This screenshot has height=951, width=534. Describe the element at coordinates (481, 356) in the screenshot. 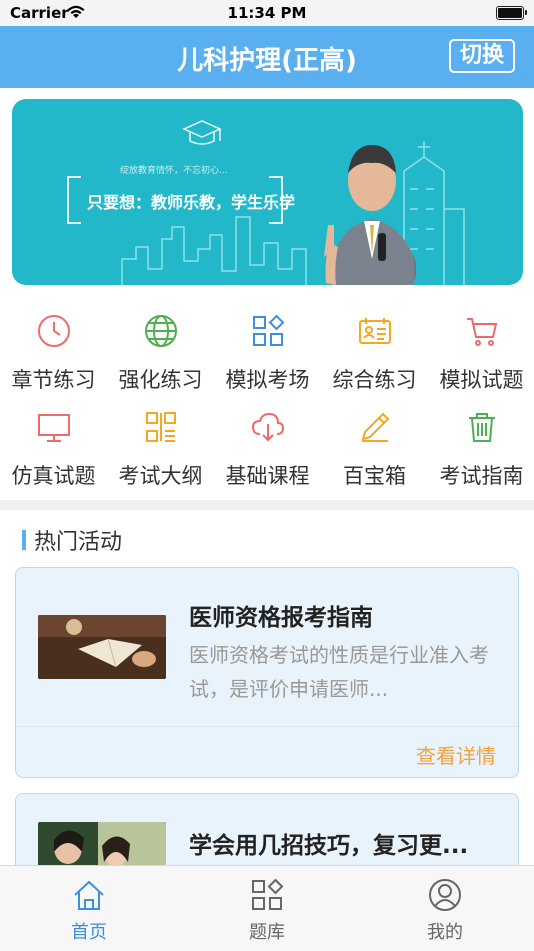

I see `menu-item-mock-questions: 模拟试题` at that location.